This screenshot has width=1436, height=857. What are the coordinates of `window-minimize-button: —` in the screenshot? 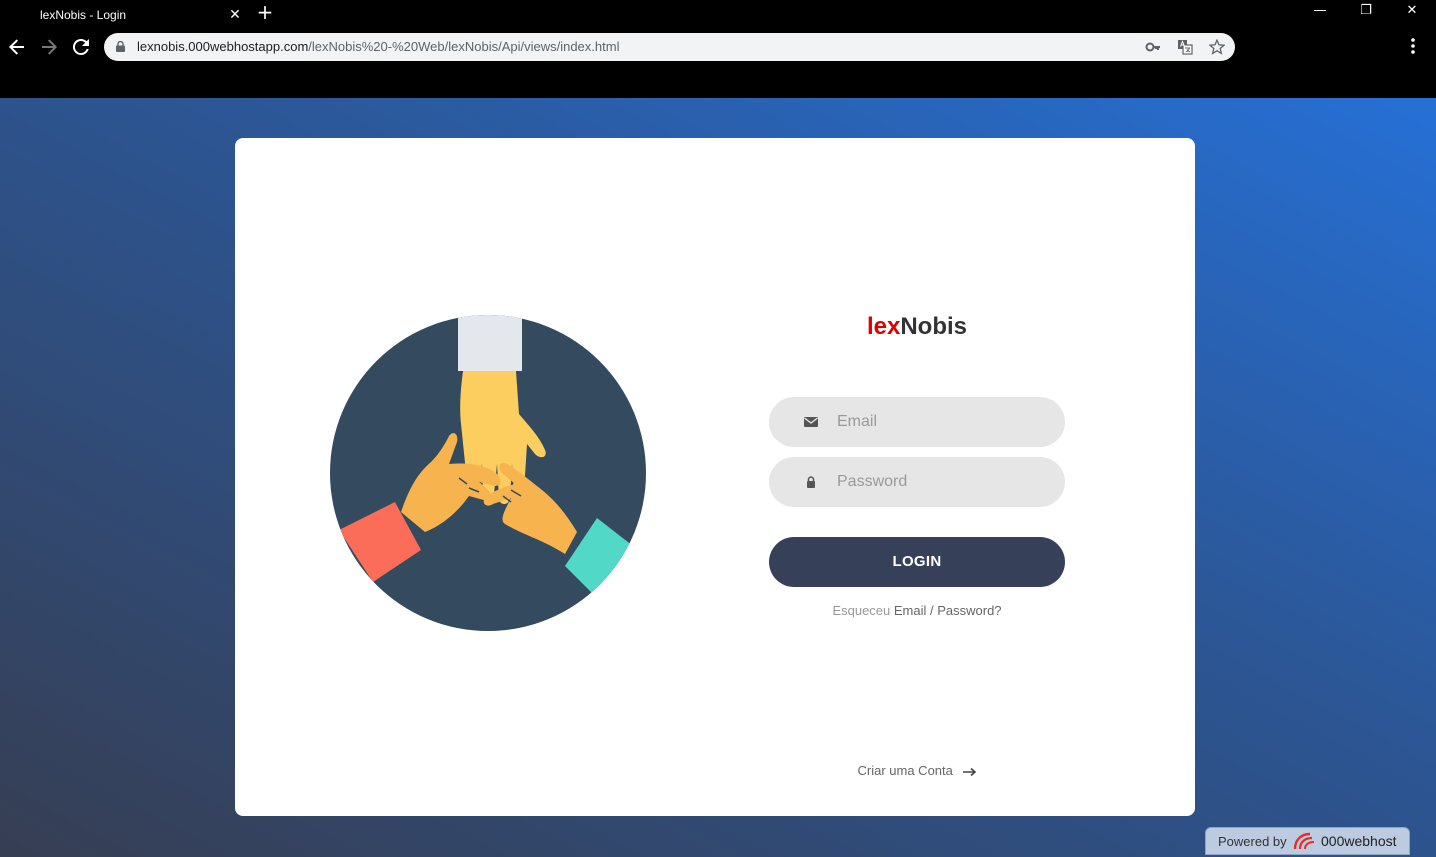 It's located at (1320, 11).